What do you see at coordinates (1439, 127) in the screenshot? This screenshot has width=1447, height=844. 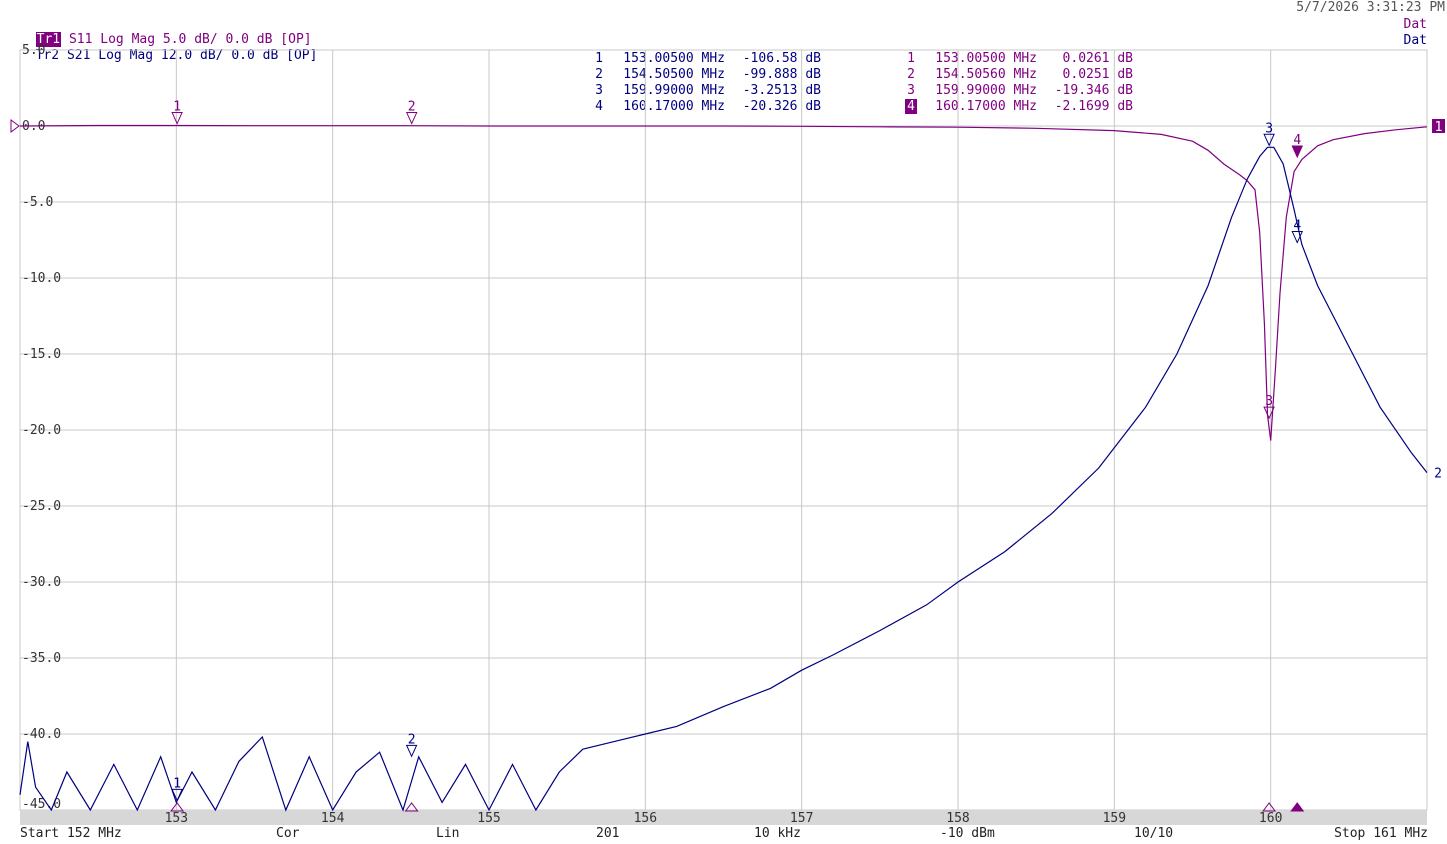 I see `trace-end-label: 1` at bounding box center [1439, 127].